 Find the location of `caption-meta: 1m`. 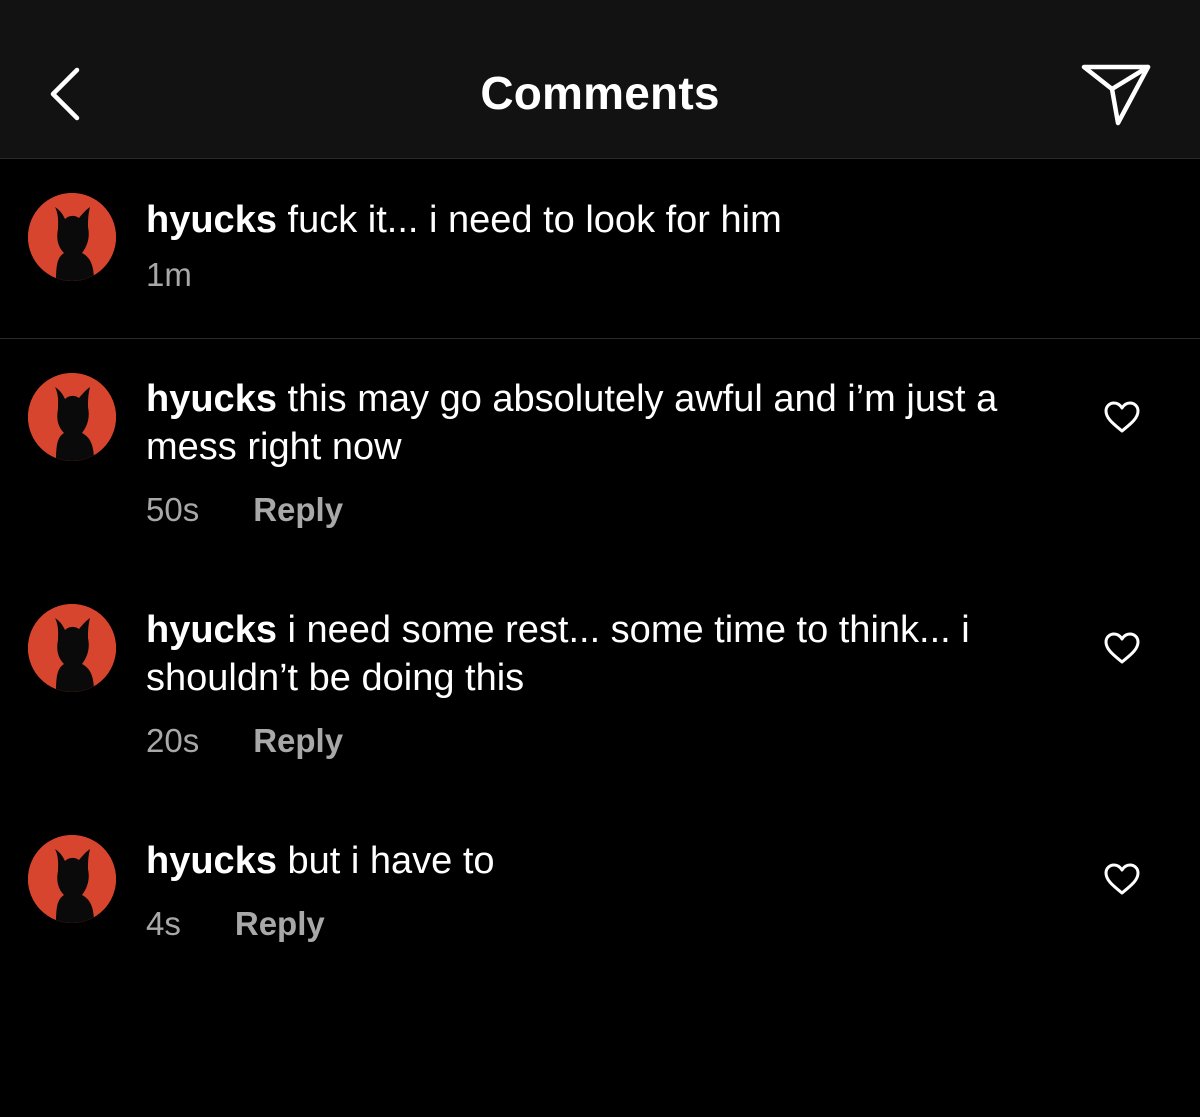

caption-meta: 1m is located at coordinates (169, 275).